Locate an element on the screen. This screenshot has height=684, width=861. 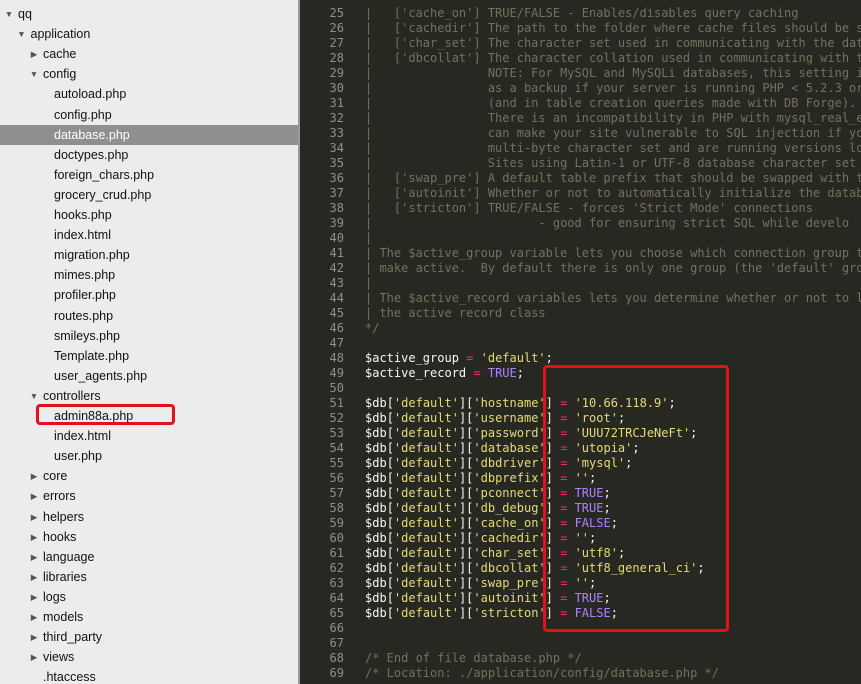
tree-item-label: foreign_chars.php is located at coordinates (104, 174).